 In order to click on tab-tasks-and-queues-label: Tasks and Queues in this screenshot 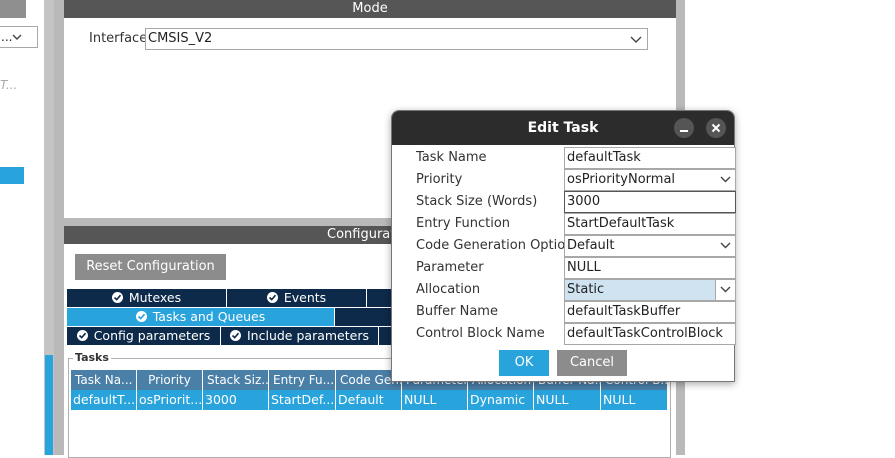, I will do `click(209, 316)`.